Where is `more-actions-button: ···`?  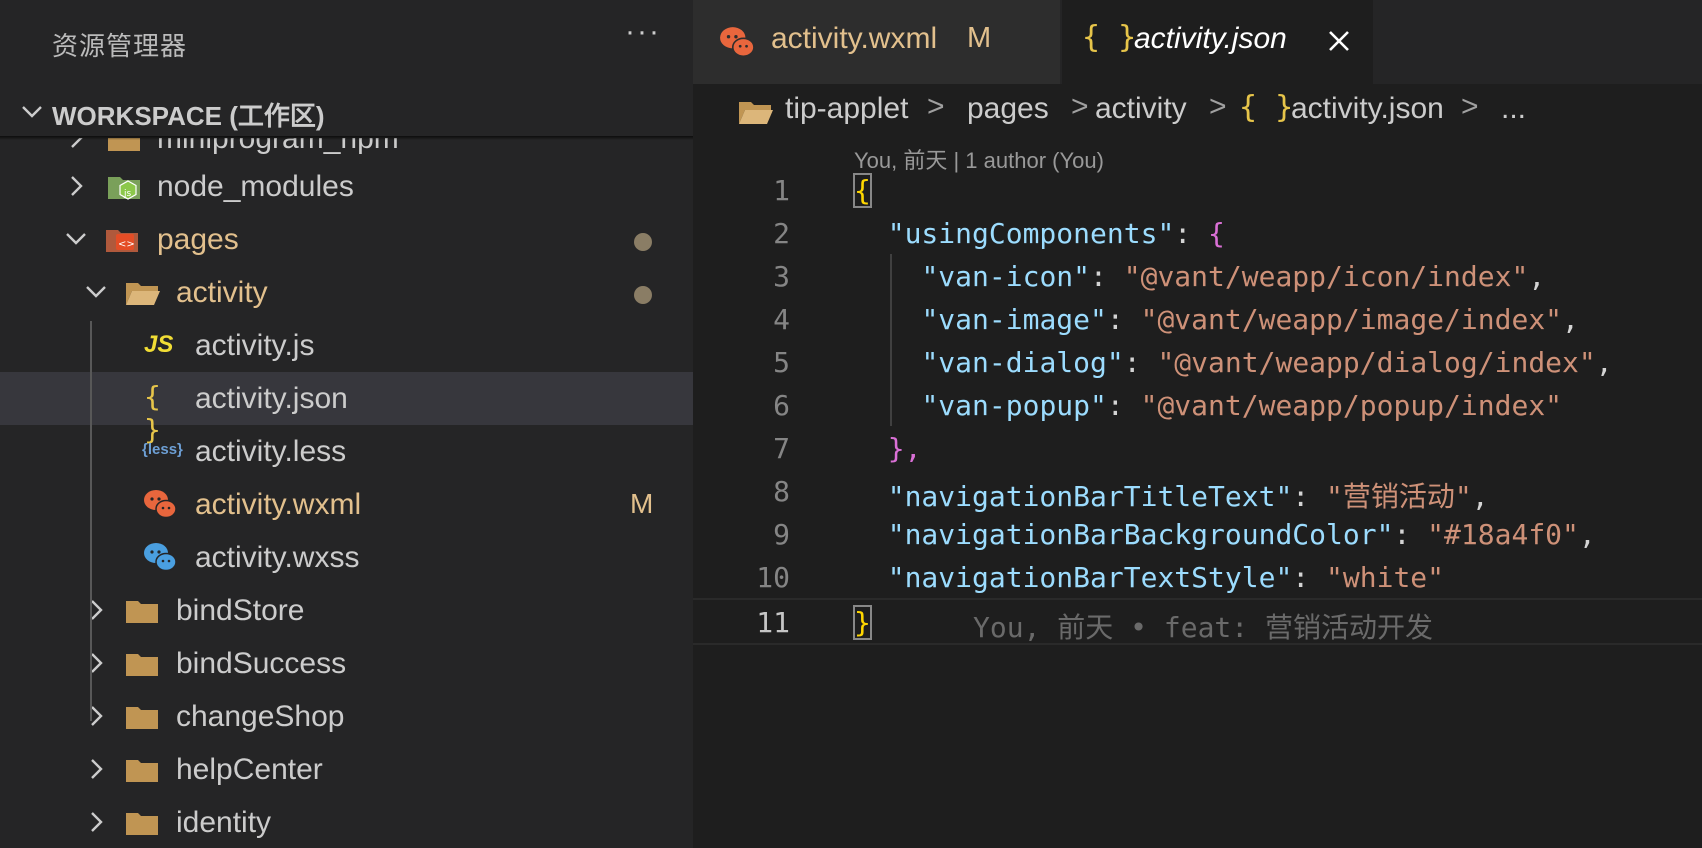
more-actions-button: ··· is located at coordinates (643, 37).